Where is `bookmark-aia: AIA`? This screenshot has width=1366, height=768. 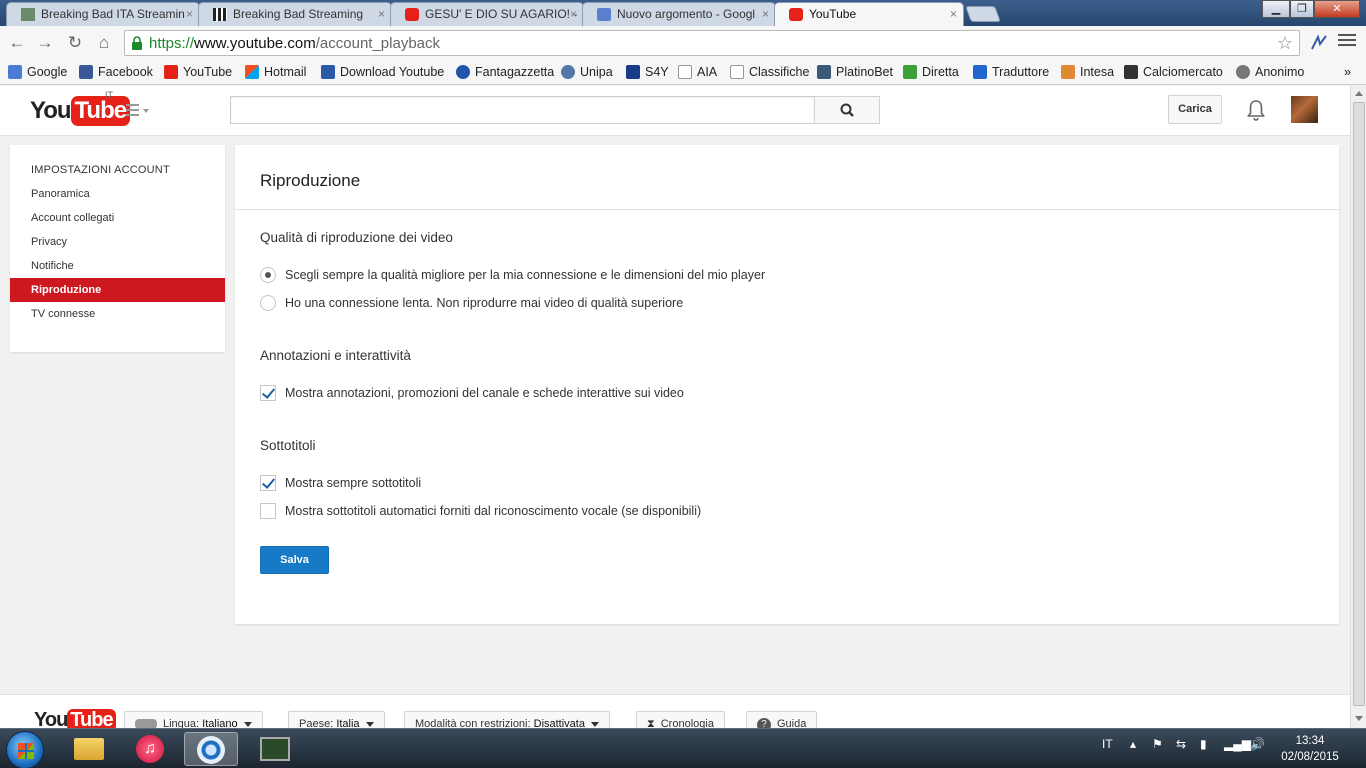
bookmark-aia: AIA is located at coordinates (697, 72).